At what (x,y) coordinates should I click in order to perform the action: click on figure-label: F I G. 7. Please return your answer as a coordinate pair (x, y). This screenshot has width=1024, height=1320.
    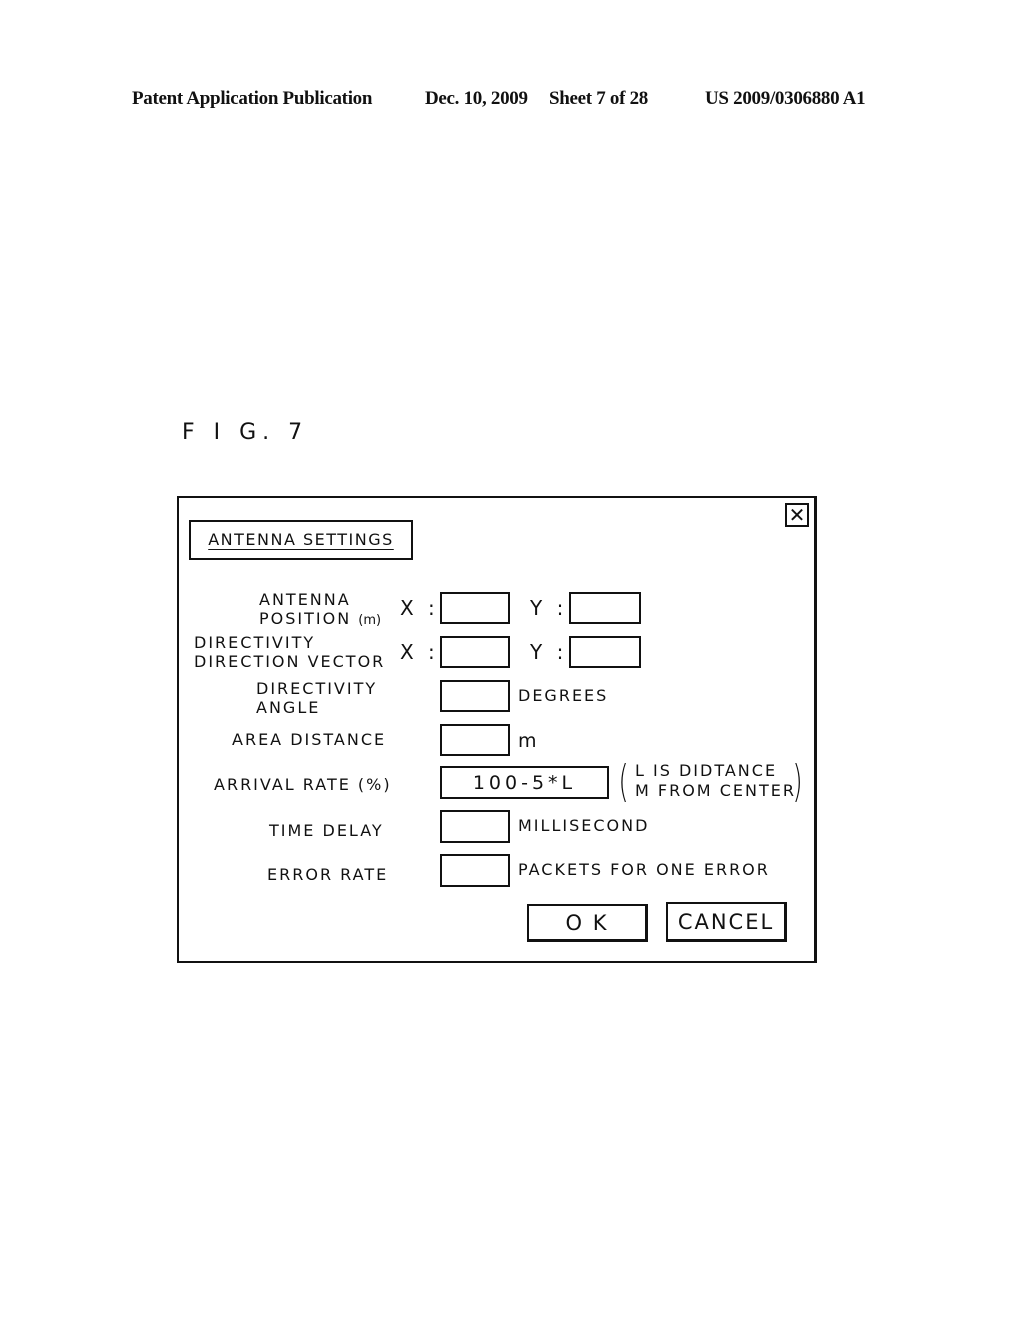
    Looking at the image, I should click on (245, 432).